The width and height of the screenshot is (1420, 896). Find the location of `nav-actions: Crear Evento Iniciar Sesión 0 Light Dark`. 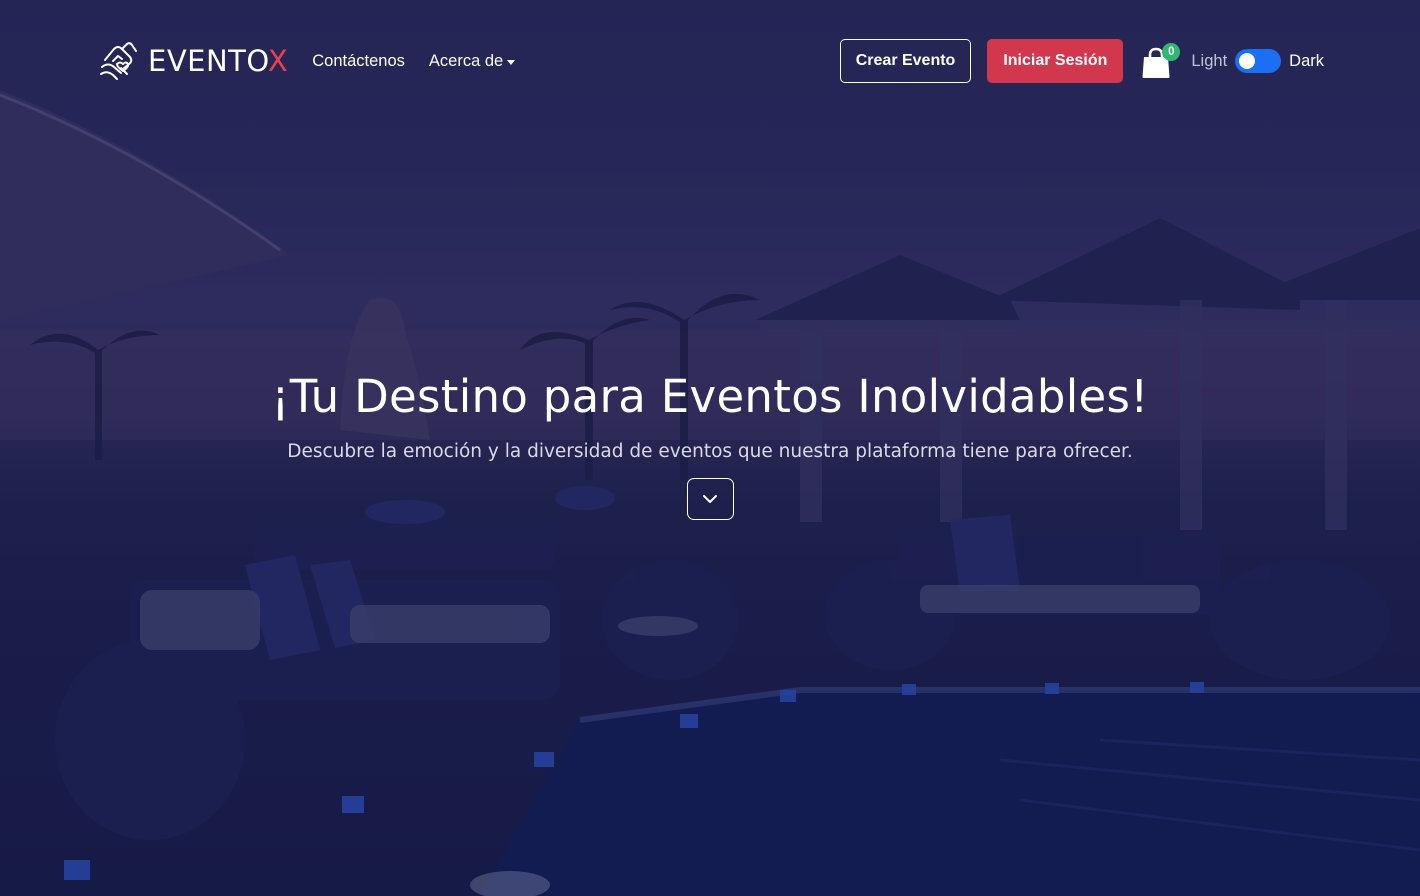

nav-actions: Crear Evento Iniciar Sesión 0 Light Dark is located at coordinates (1081, 61).